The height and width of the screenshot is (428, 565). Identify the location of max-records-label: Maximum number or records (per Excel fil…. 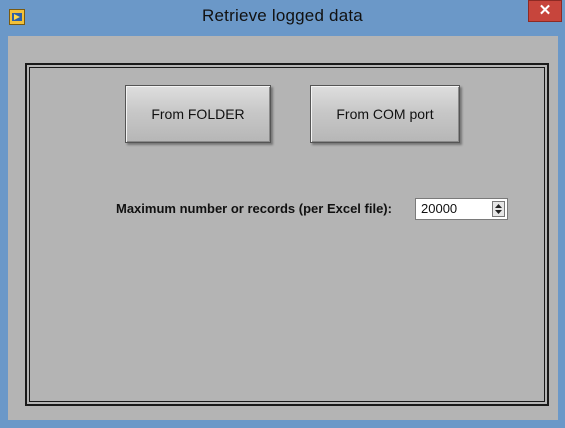
(254, 208).